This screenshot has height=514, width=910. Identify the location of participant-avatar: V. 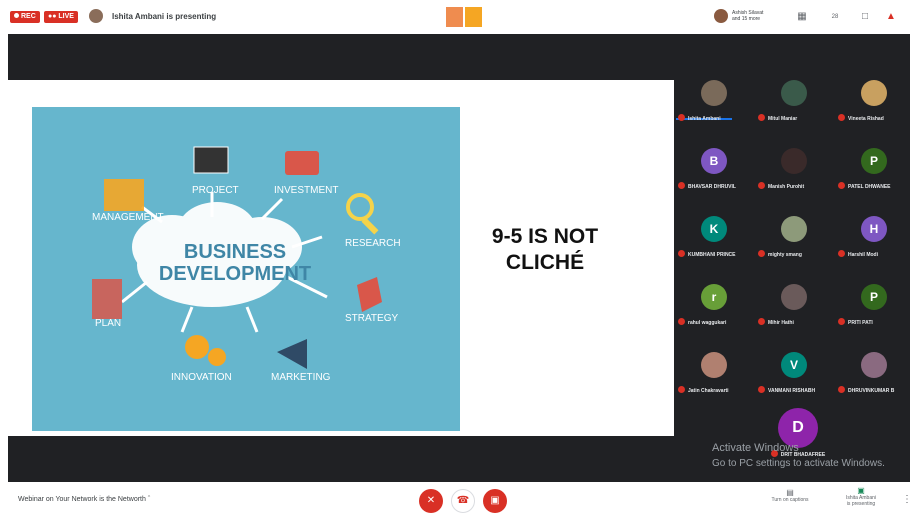
(794, 365).